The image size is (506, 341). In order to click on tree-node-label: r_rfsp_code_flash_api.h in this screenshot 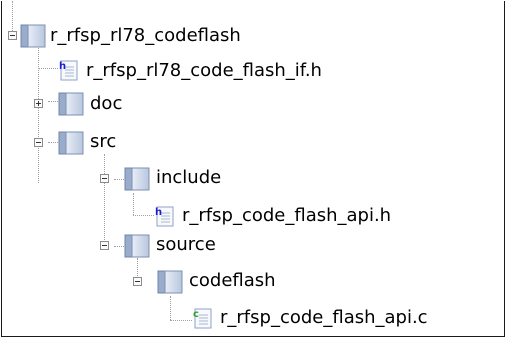, I will do `click(287, 215)`.